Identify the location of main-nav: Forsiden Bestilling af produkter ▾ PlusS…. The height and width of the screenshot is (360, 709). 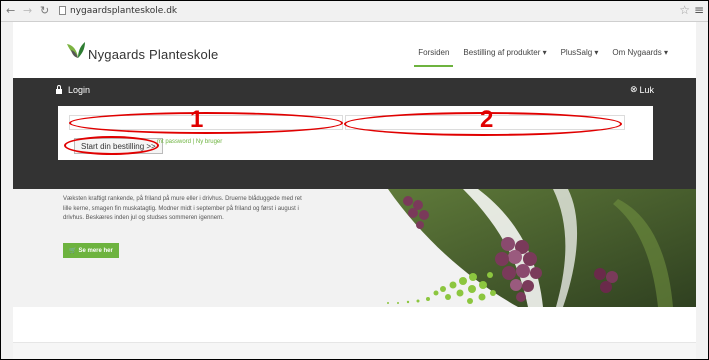
(541, 57).